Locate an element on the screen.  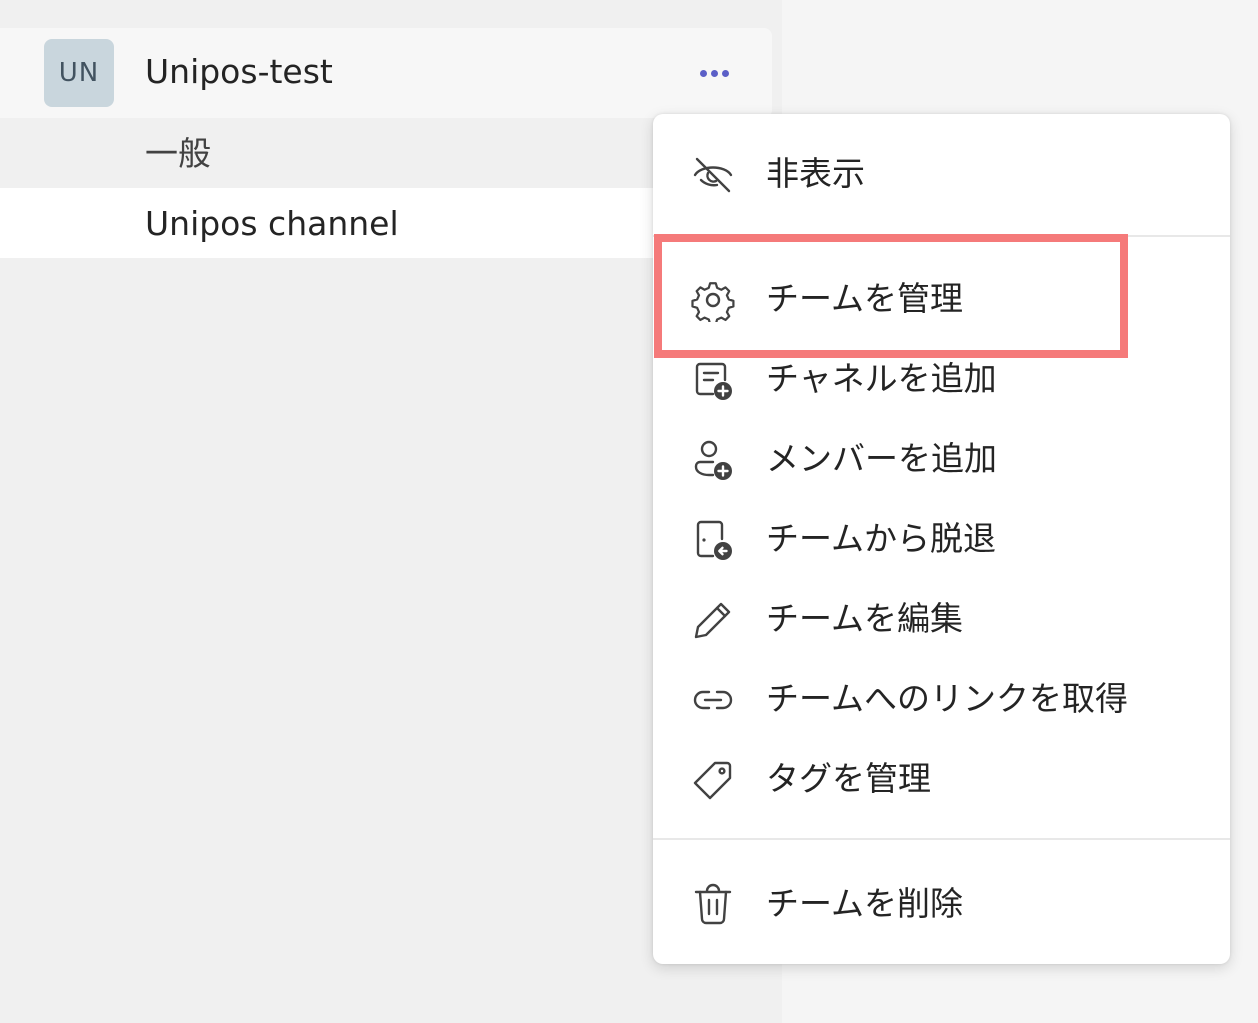
more-options-button is located at coordinates (714, 73).